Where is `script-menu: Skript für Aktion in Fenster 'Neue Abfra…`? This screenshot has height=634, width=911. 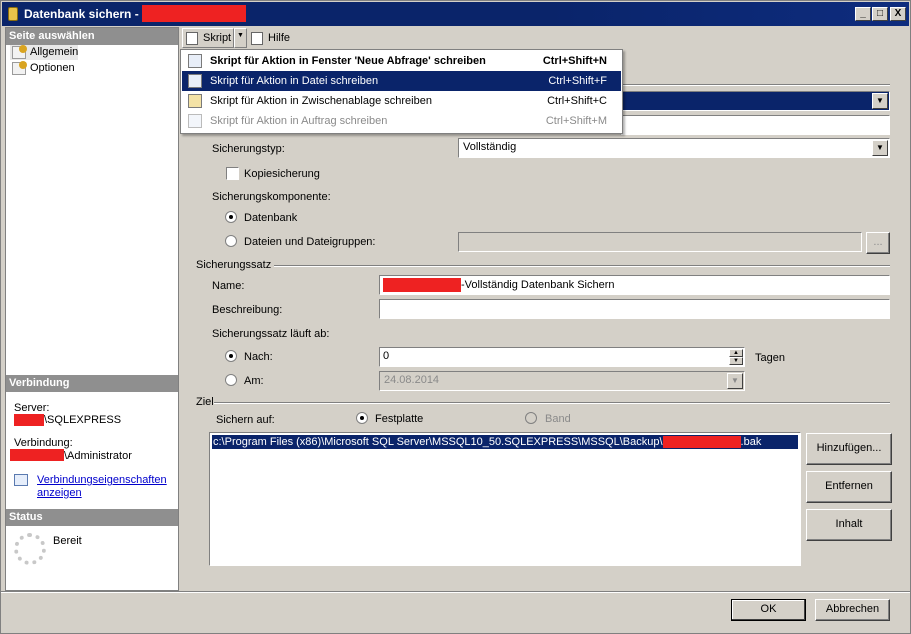 script-menu: Skript für Aktion in Fenster 'Neue Abfra… is located at coordinates (401, 91).